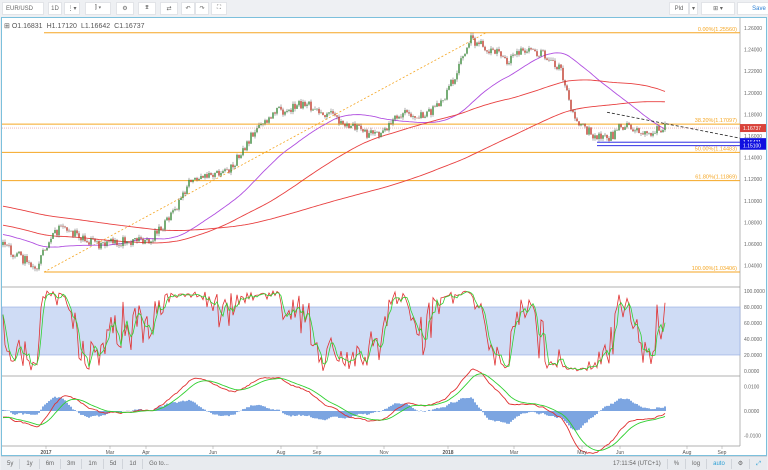 Image resolution: width=768 pixels, height=470 pixels. What do you see at coordinates (753, 356) in the screenshot?
I see `stoch-tick: 20.0000` at bounding box center [753, 356].